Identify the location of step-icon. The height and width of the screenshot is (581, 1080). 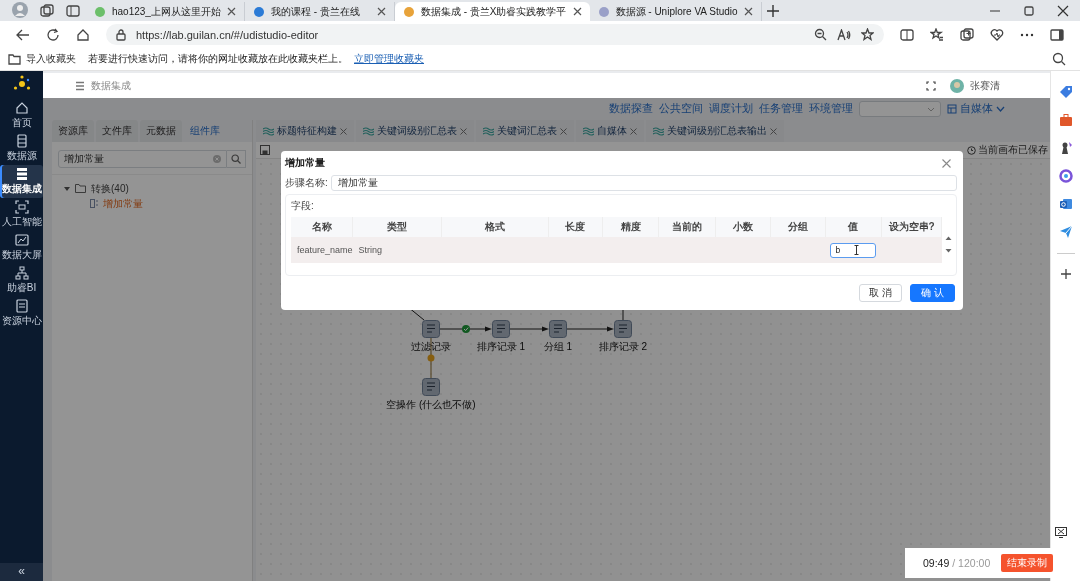
(94, 203).